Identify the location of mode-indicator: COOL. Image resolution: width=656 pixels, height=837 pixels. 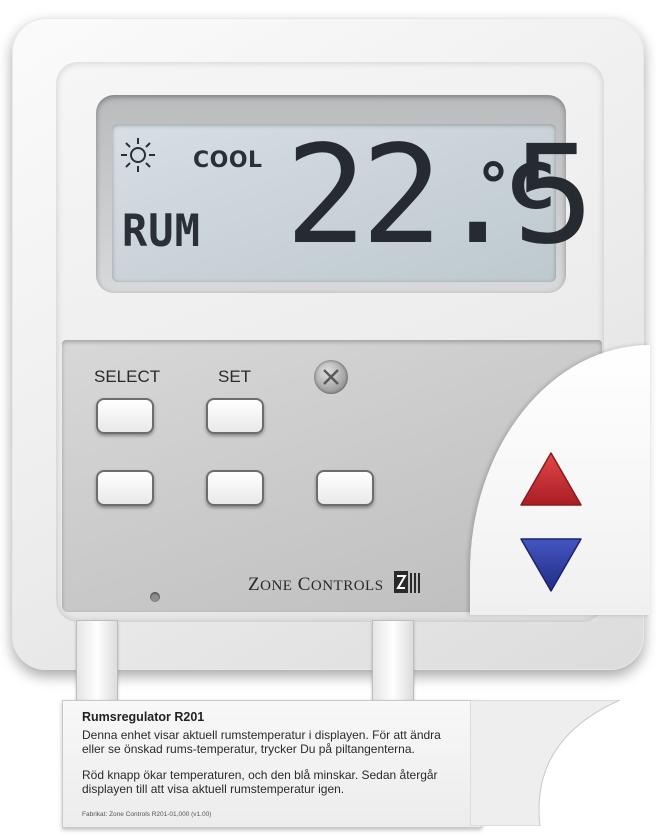
(228, 160).